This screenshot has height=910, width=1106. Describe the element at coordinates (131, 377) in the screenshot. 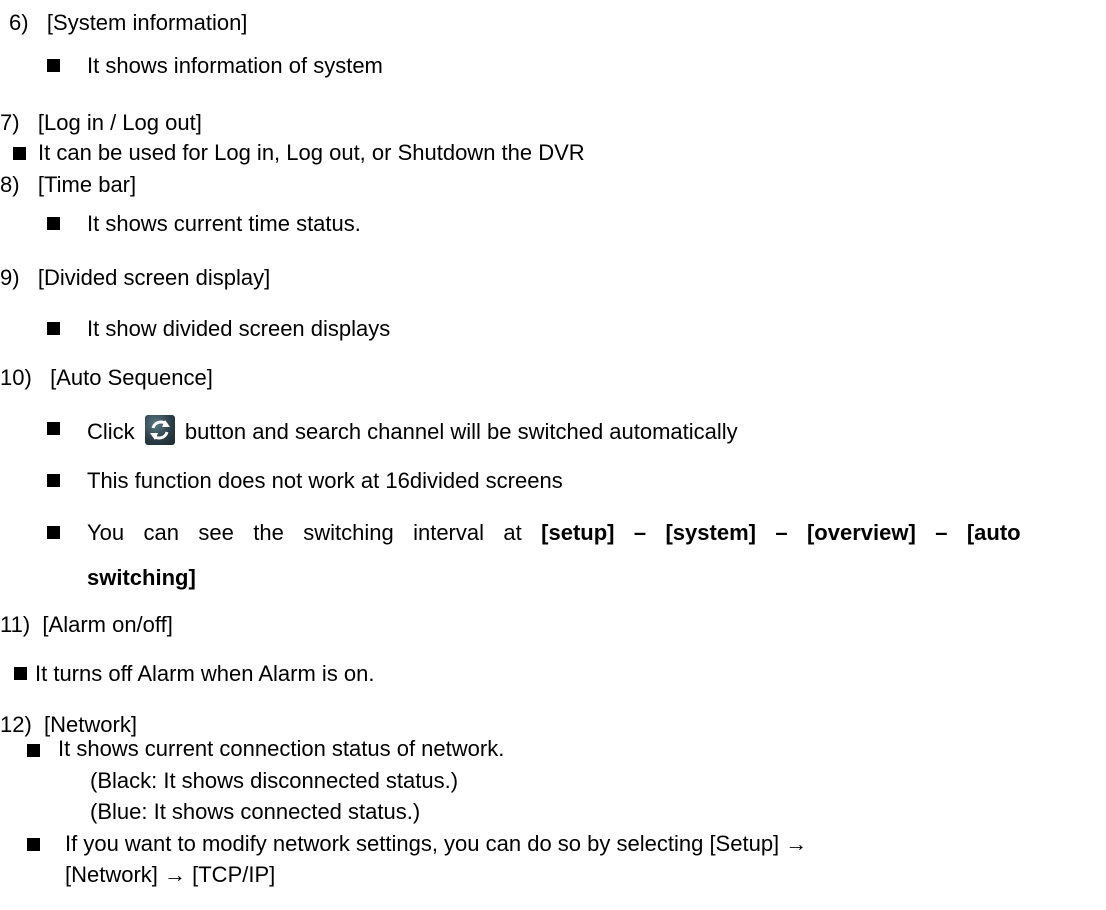

I see `item-title: [Auto Sequence]` at that location.